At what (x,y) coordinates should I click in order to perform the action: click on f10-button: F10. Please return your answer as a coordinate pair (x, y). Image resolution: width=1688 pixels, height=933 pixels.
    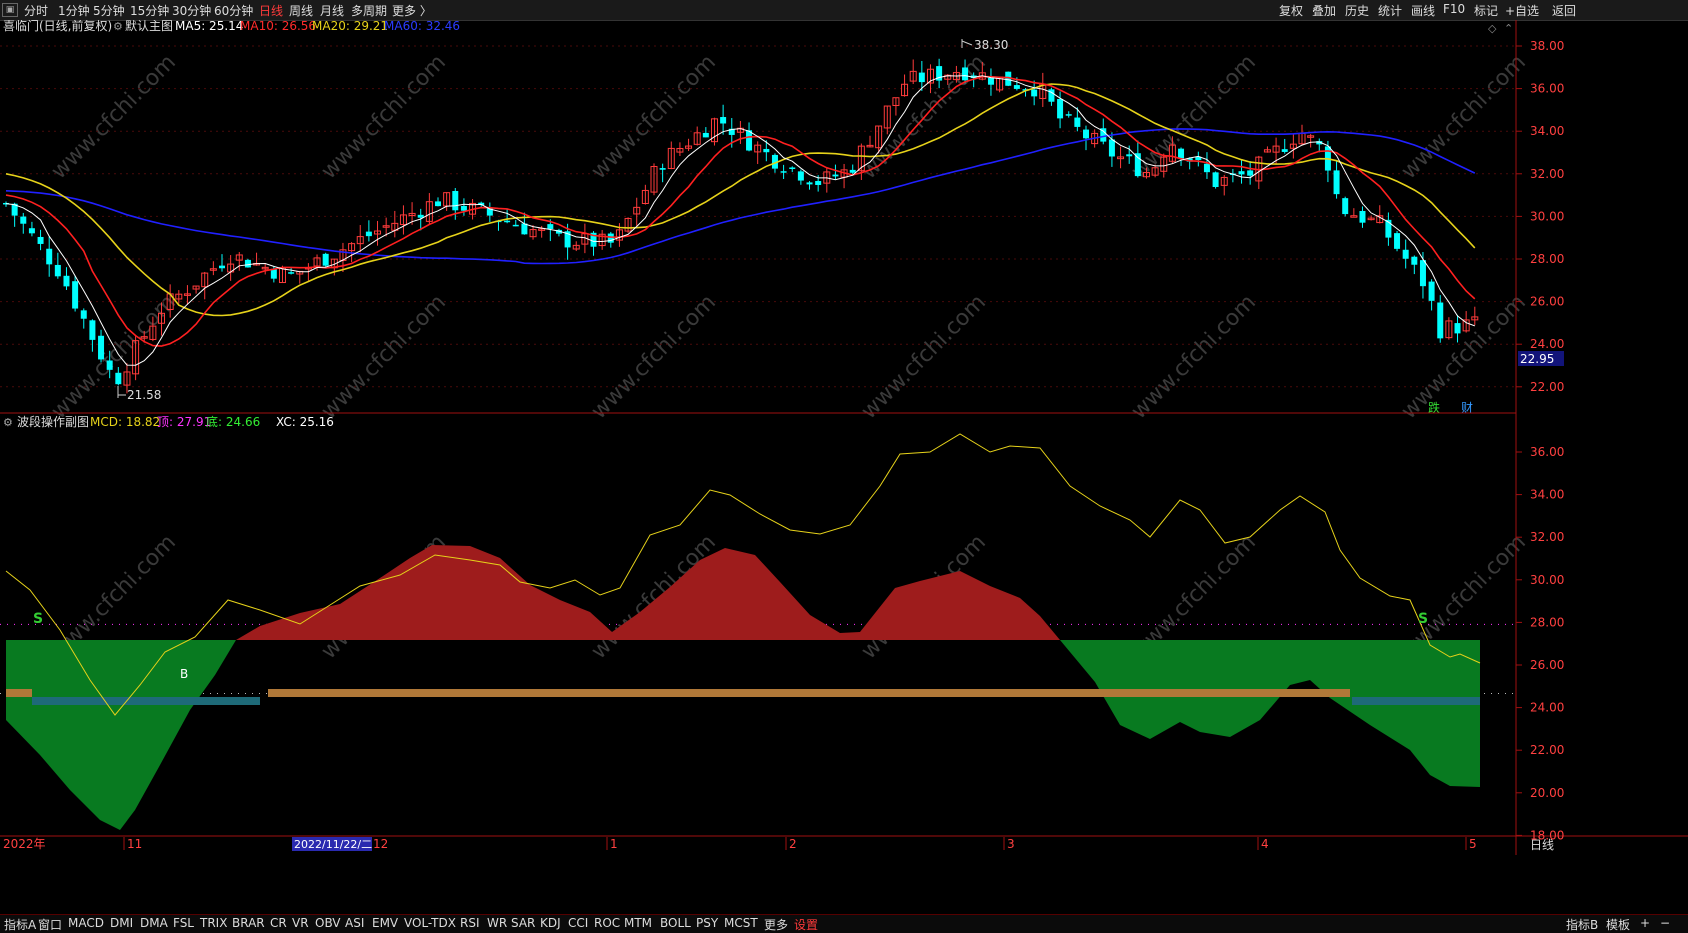
    Looking at the image, I should click on (1454, 9).